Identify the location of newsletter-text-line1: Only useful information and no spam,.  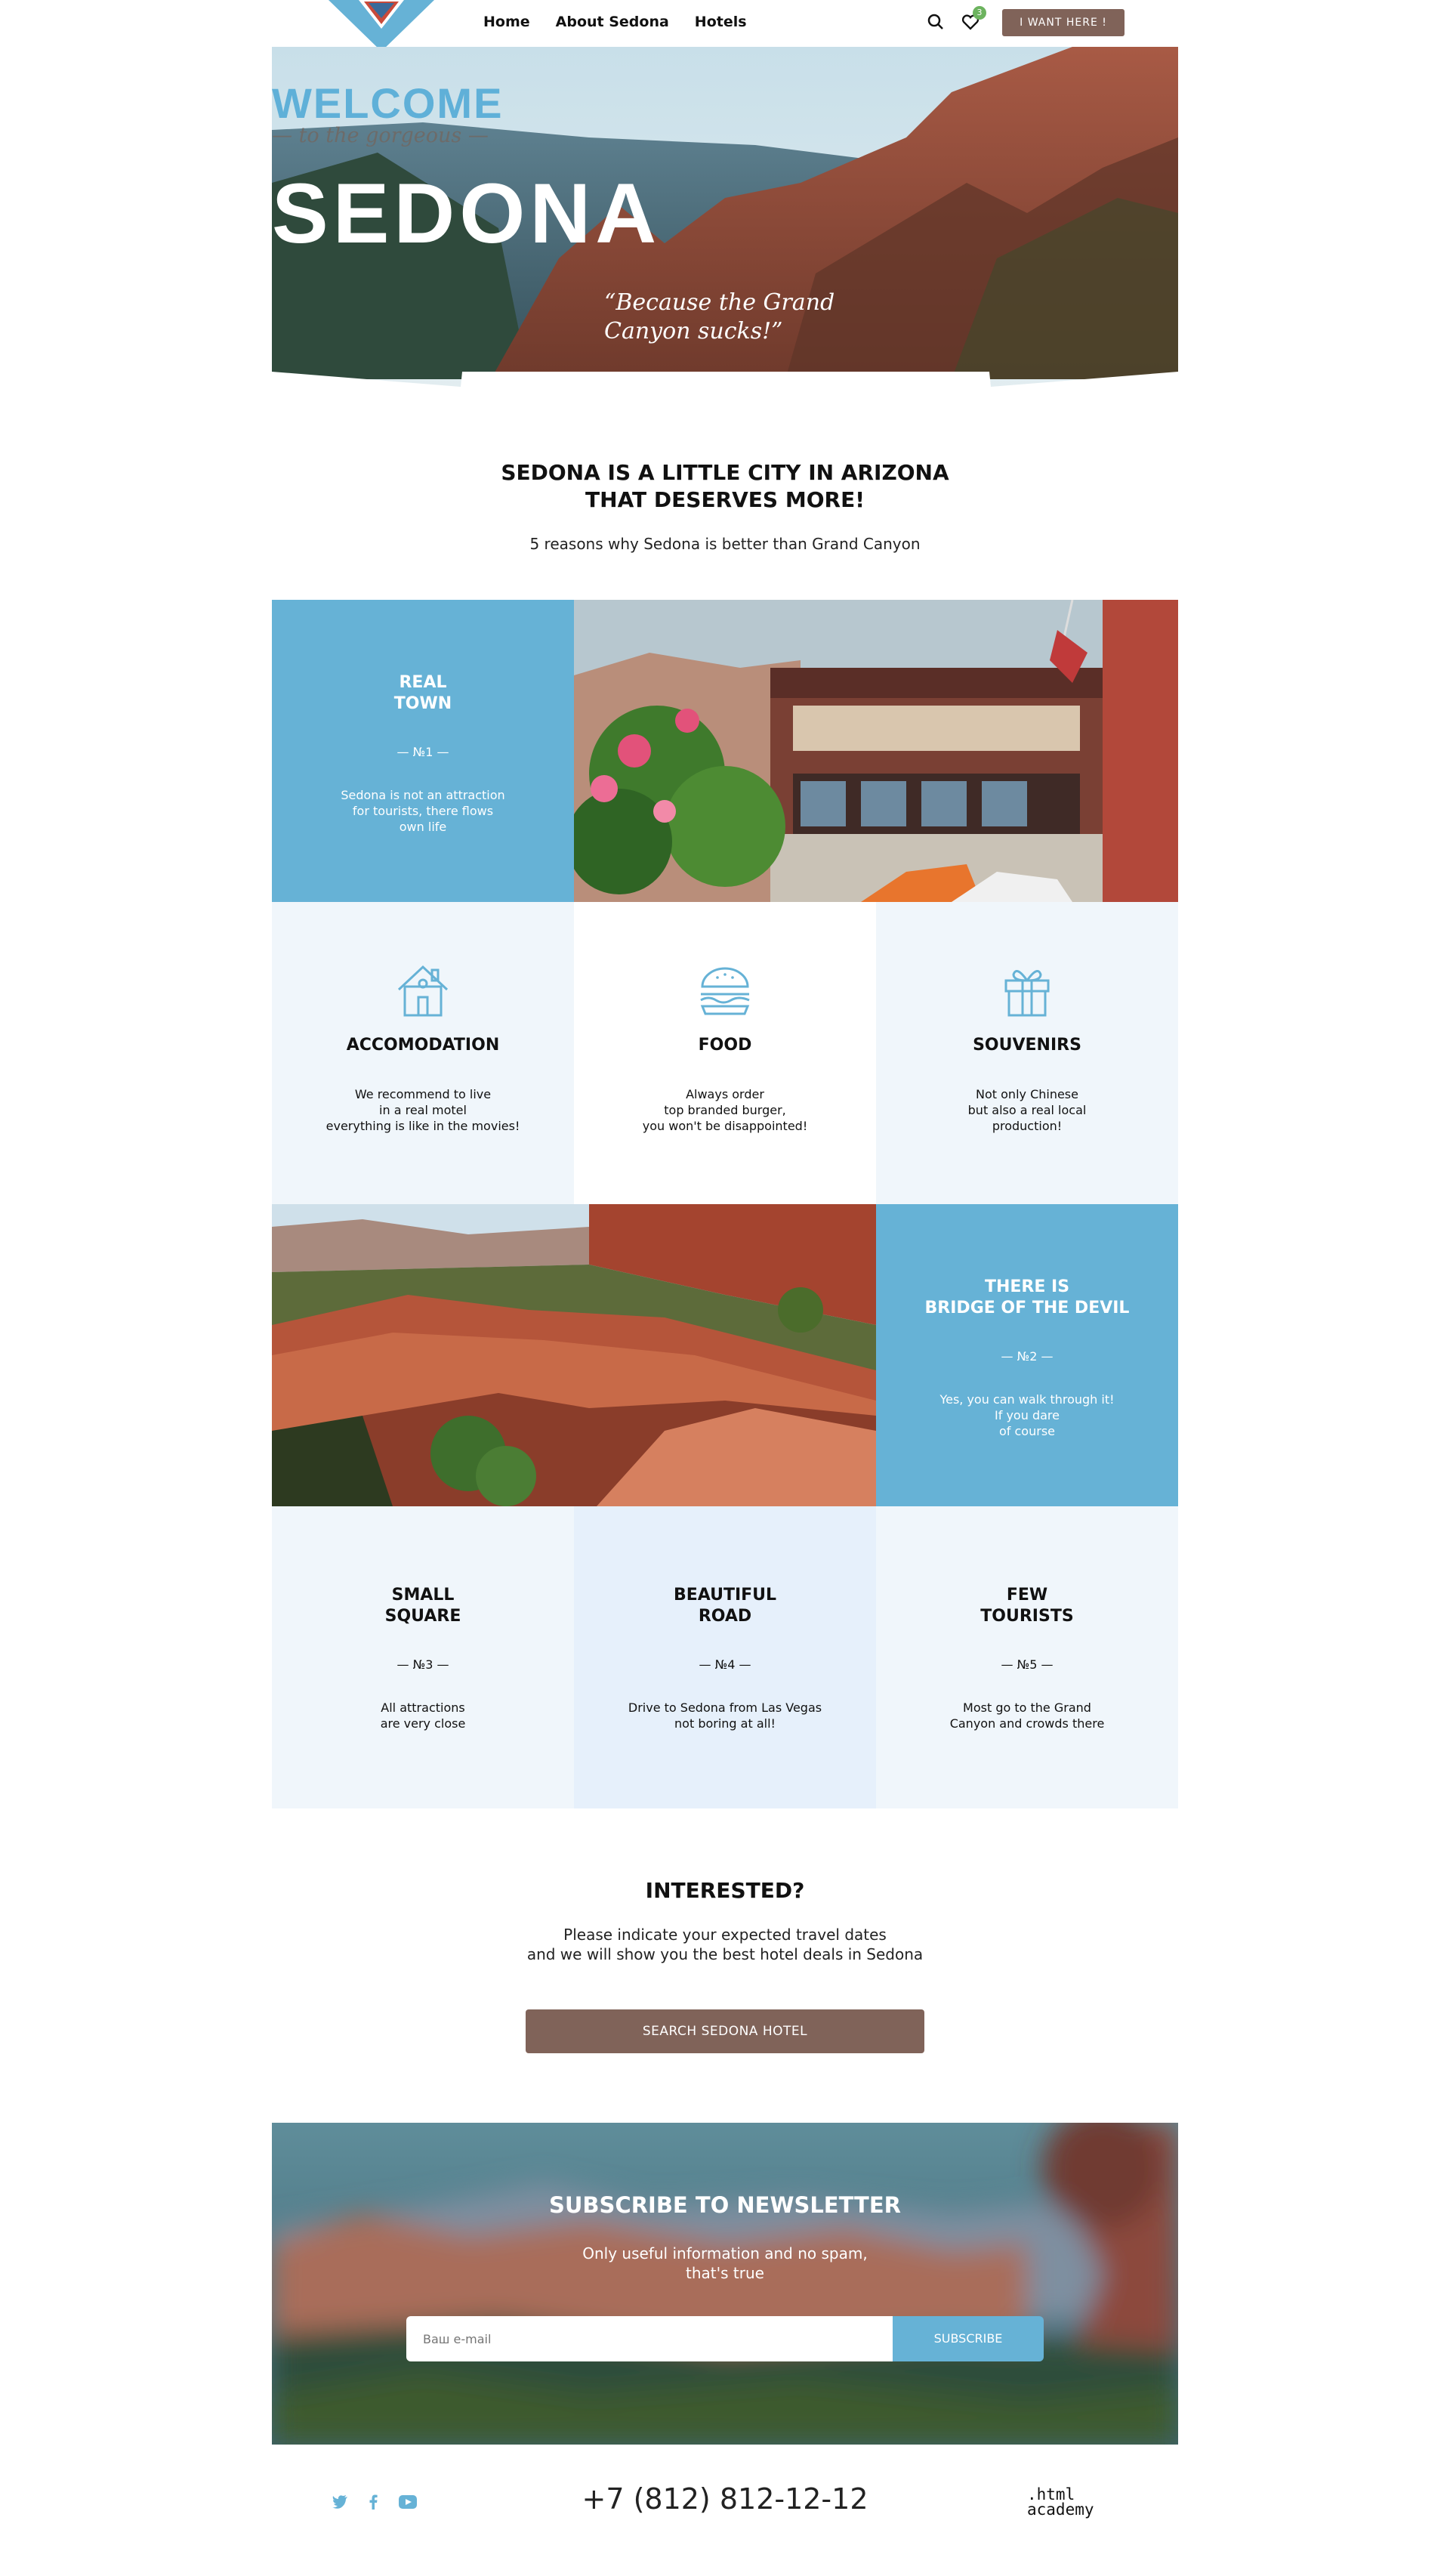
(725, 2253).